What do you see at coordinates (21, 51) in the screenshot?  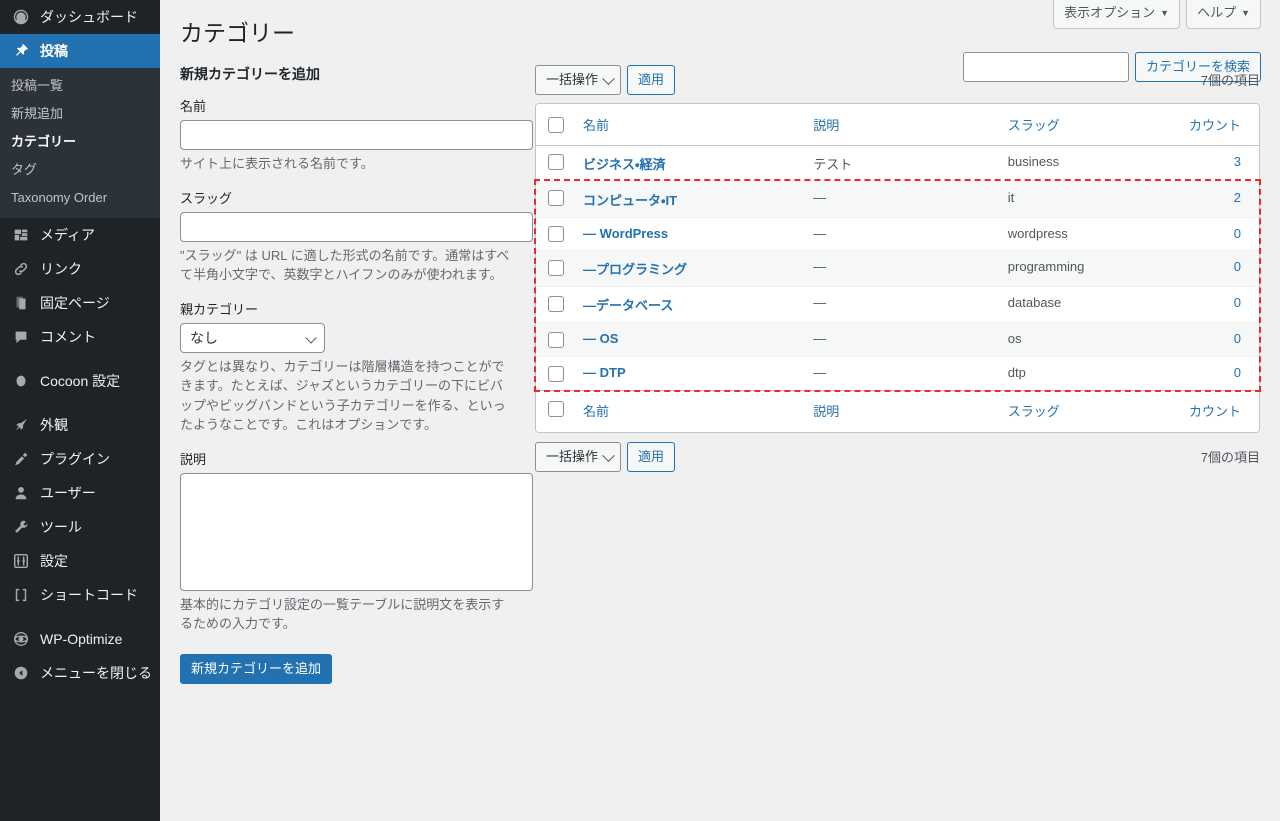 I see `pin-icon` at bounding box center [21, 51].